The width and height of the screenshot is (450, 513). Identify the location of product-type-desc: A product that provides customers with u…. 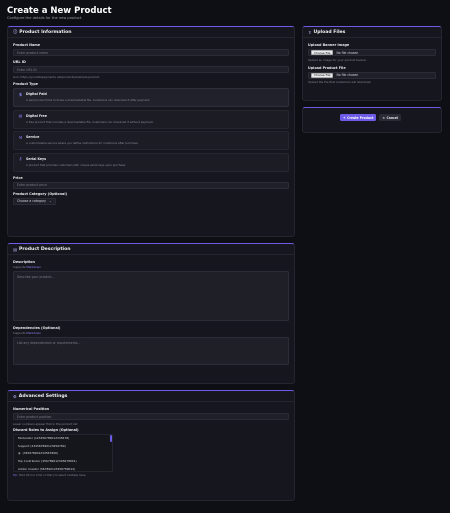
(76, 164).